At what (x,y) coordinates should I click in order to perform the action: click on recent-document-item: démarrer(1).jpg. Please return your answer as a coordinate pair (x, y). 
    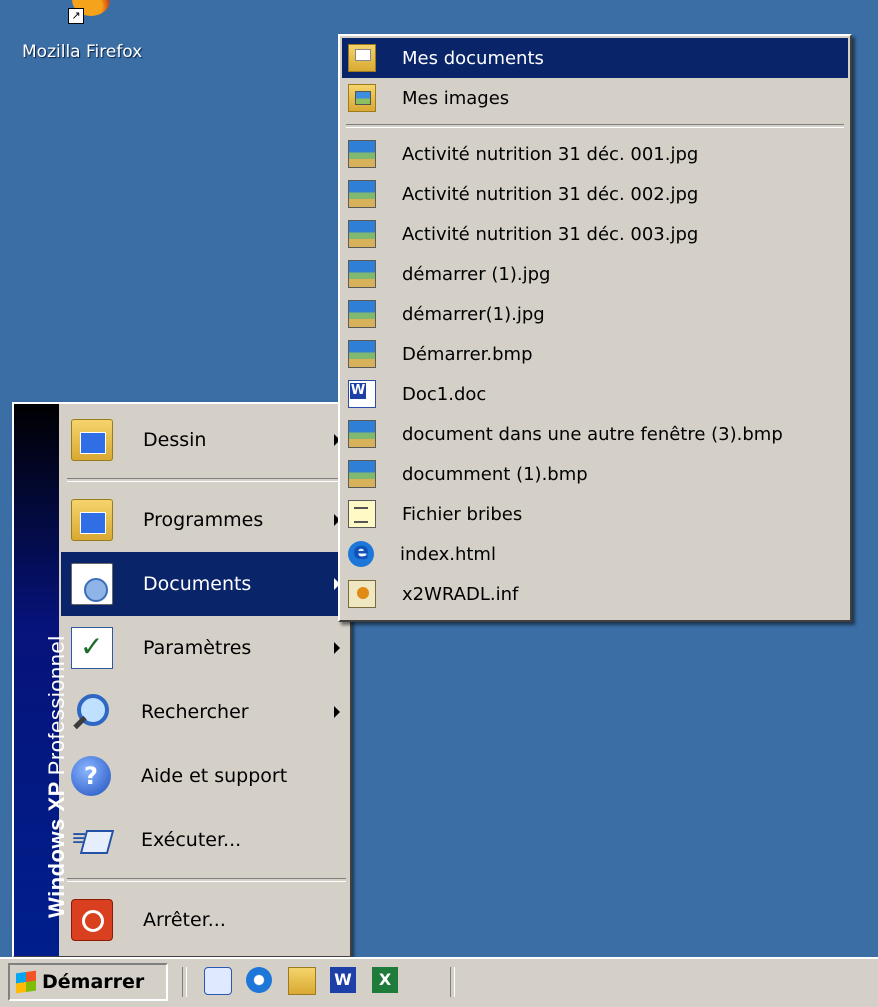
    Looking at the image, I should click on (595, 314).